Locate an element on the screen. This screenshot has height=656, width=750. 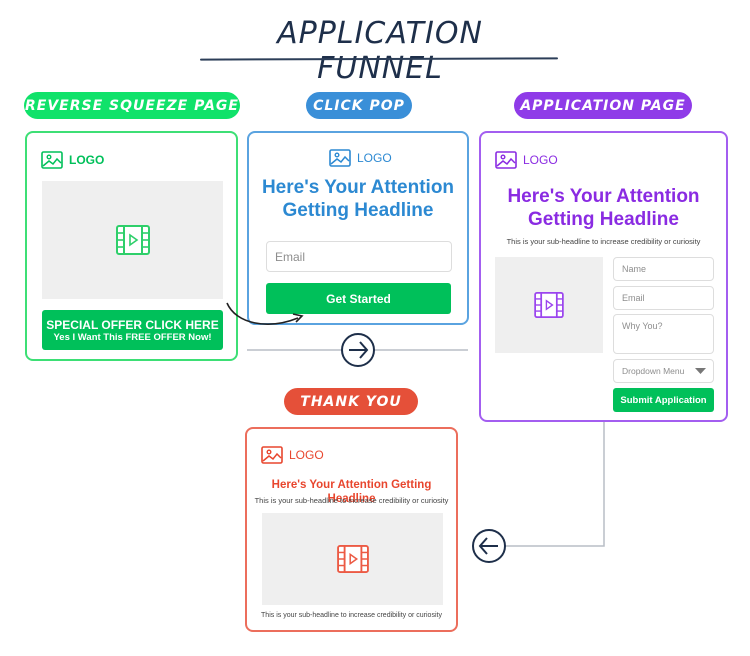
arrow-left-circle-icon is located at coordinates (489, 546).